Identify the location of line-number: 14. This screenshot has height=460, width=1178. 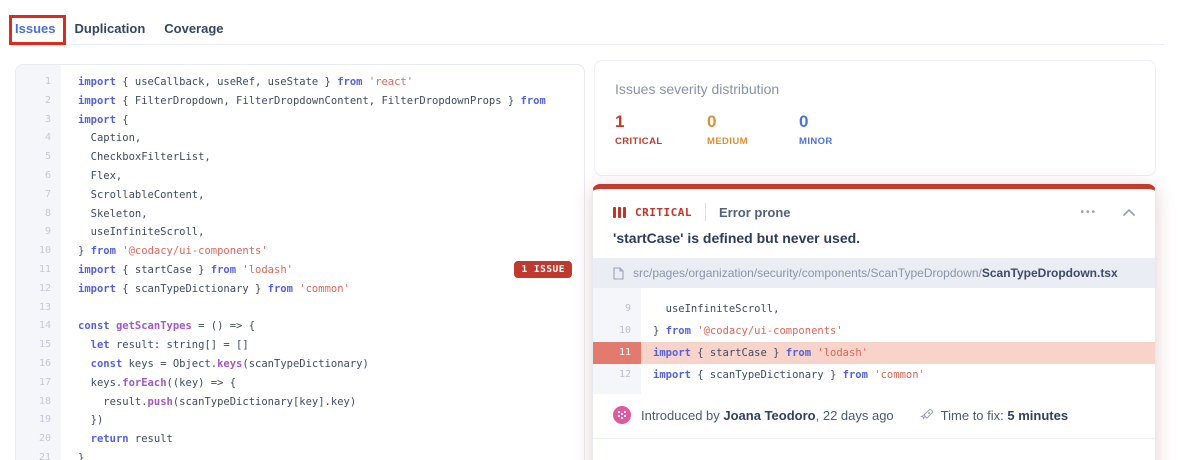
(44, 326).